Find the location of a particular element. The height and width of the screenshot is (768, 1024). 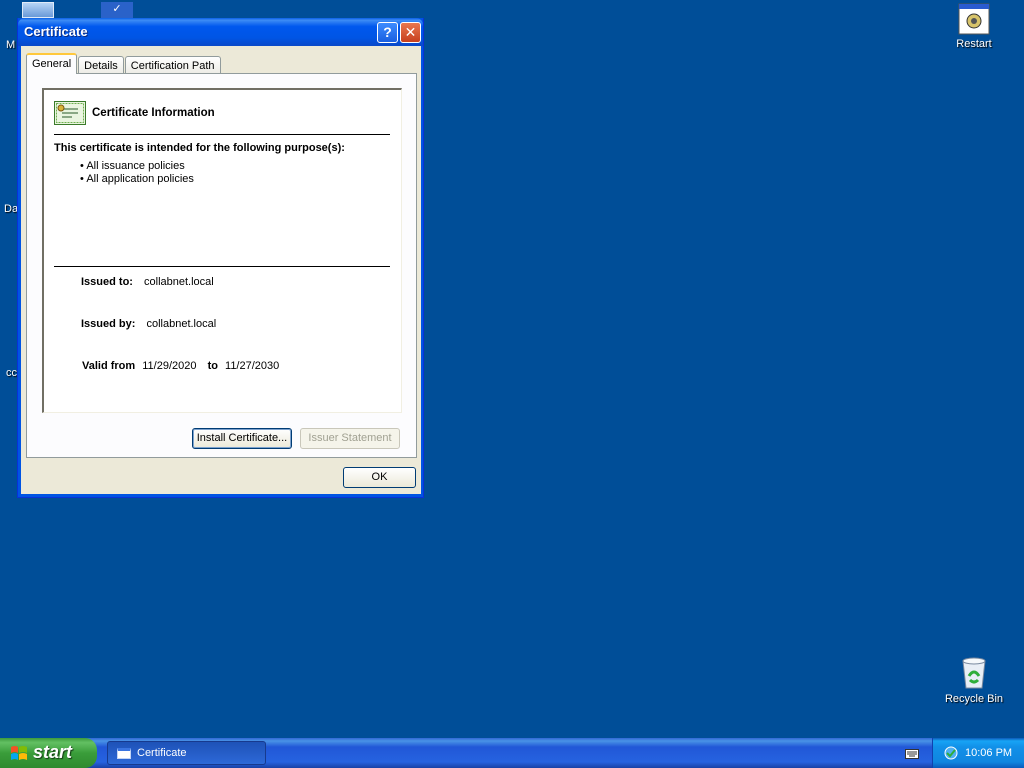

tab-strip: General Details Certification Path is located at coordinates (124, 63).